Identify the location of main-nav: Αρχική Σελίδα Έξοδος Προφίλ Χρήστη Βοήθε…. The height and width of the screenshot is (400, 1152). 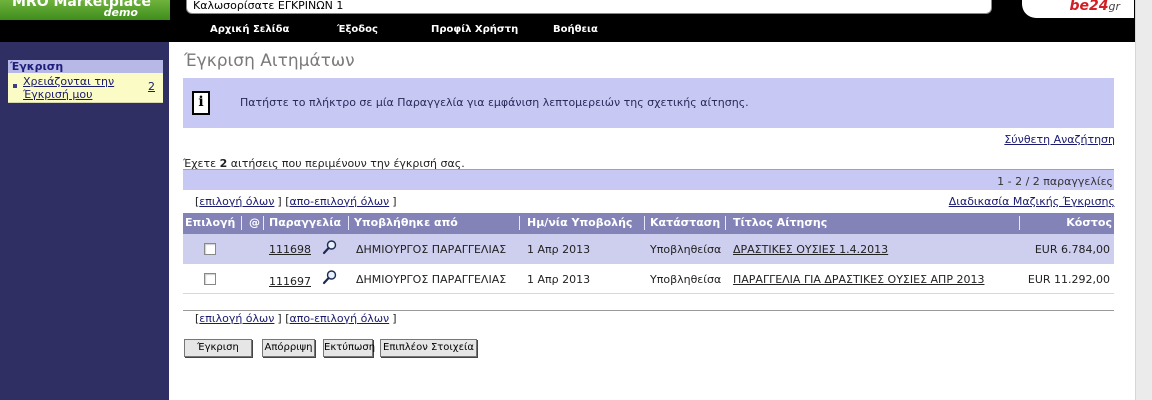
(567, 31).